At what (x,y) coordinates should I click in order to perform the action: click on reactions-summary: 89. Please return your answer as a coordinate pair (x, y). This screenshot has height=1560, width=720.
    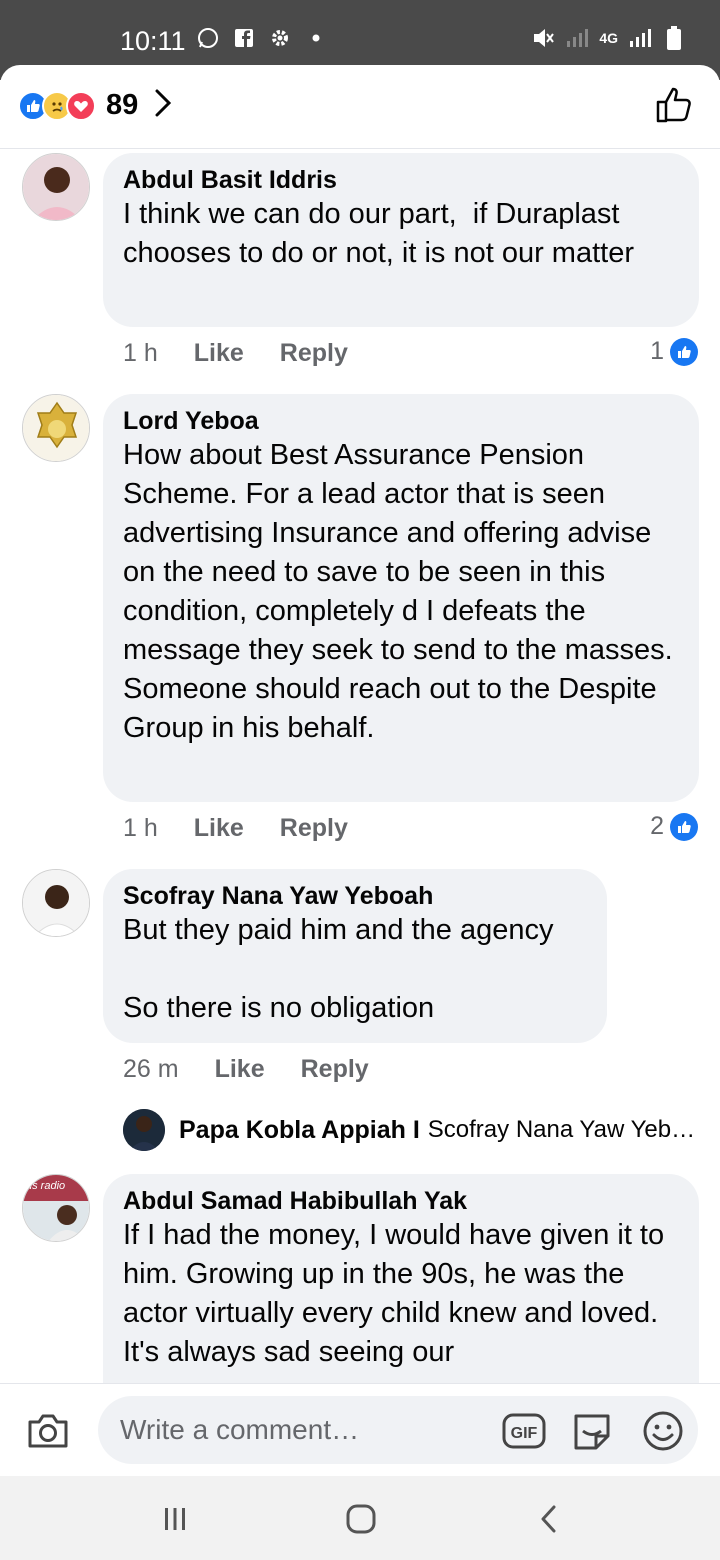
    Looking at the image, I should click on (95, 105).